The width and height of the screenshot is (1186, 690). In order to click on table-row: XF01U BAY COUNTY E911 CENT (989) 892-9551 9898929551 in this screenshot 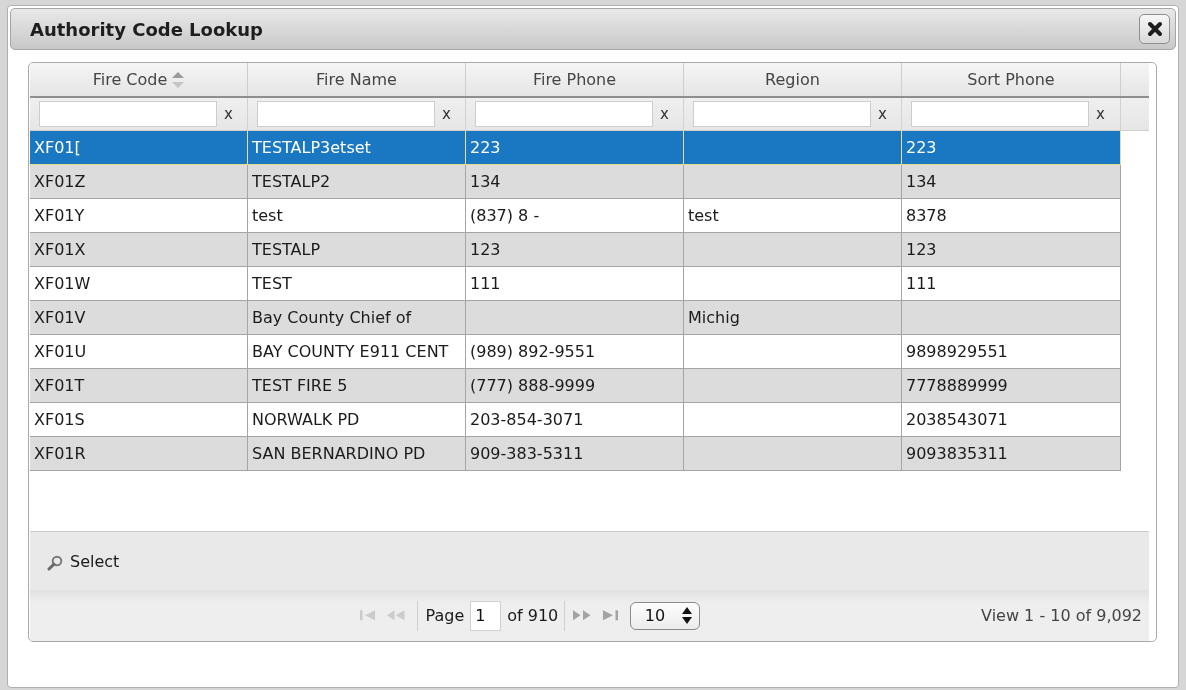, I will do `click(575, 352)`.